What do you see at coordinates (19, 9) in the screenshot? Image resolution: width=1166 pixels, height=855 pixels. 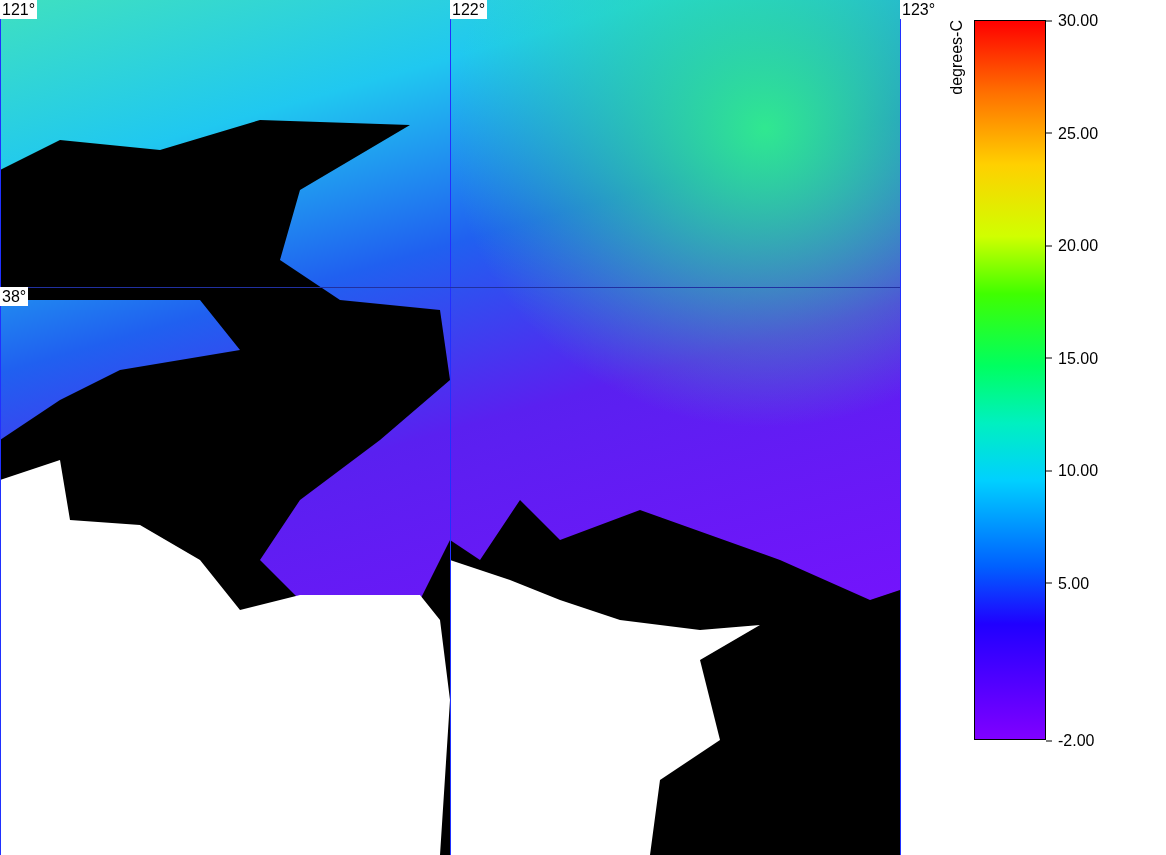 I see `longitude-label: 121°` at bounding box center [19, 9].